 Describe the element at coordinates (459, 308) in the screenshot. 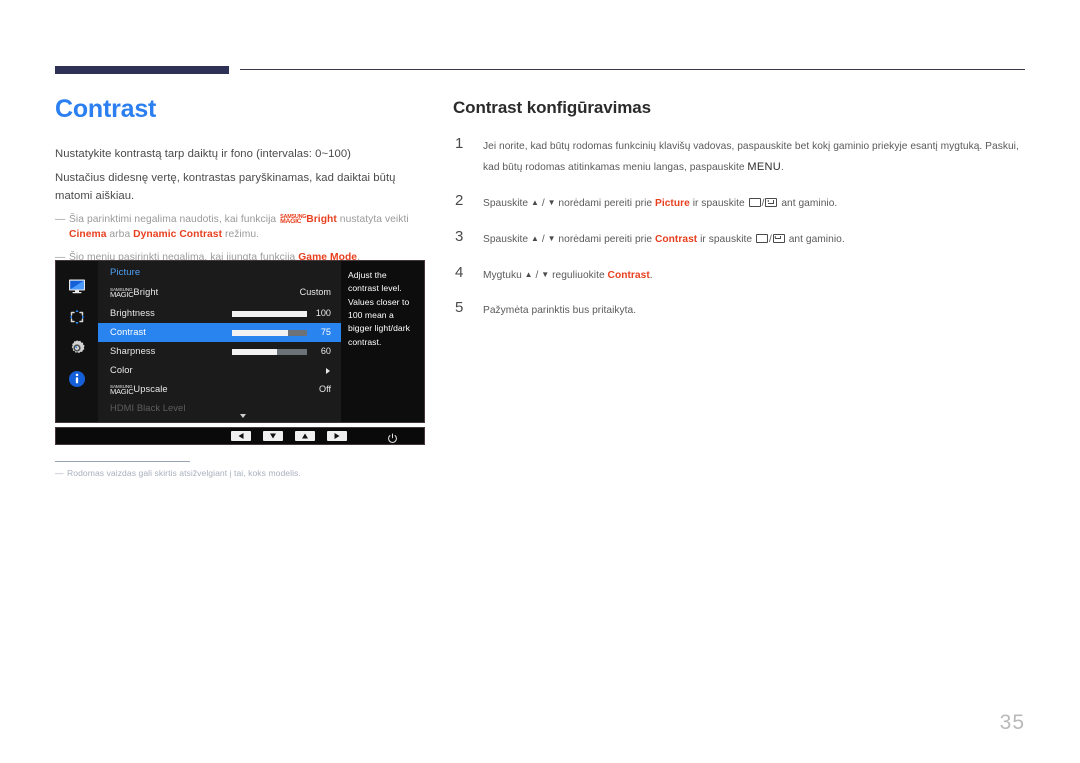

I see `step-number: 5` at that location.